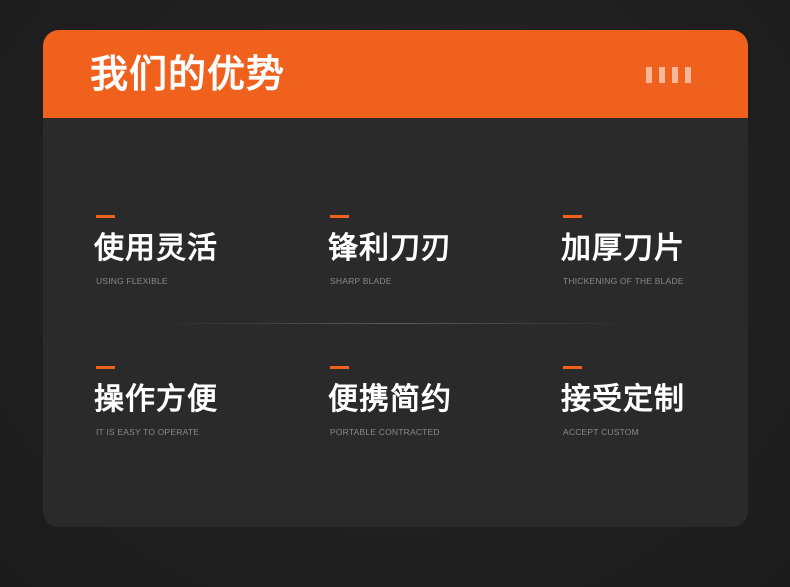 This screenshot has width=790, height=587. I want to click on feature-subtitle: SHARP BLADE, so click(361, 281).